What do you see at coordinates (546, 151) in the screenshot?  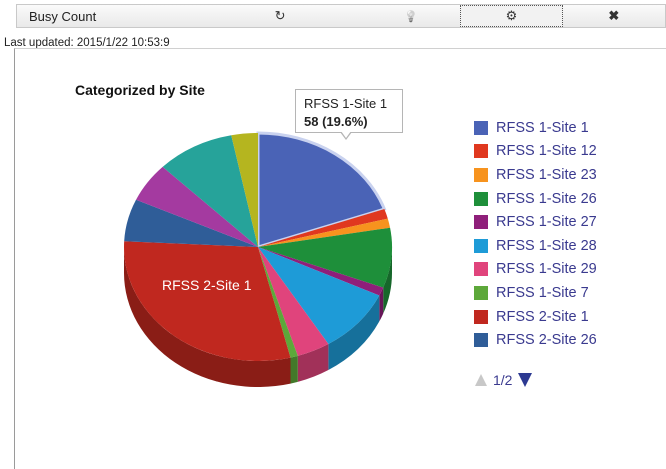 I see `legend-label: RFSS 1-Site 12` at bounding box center [546, 151].